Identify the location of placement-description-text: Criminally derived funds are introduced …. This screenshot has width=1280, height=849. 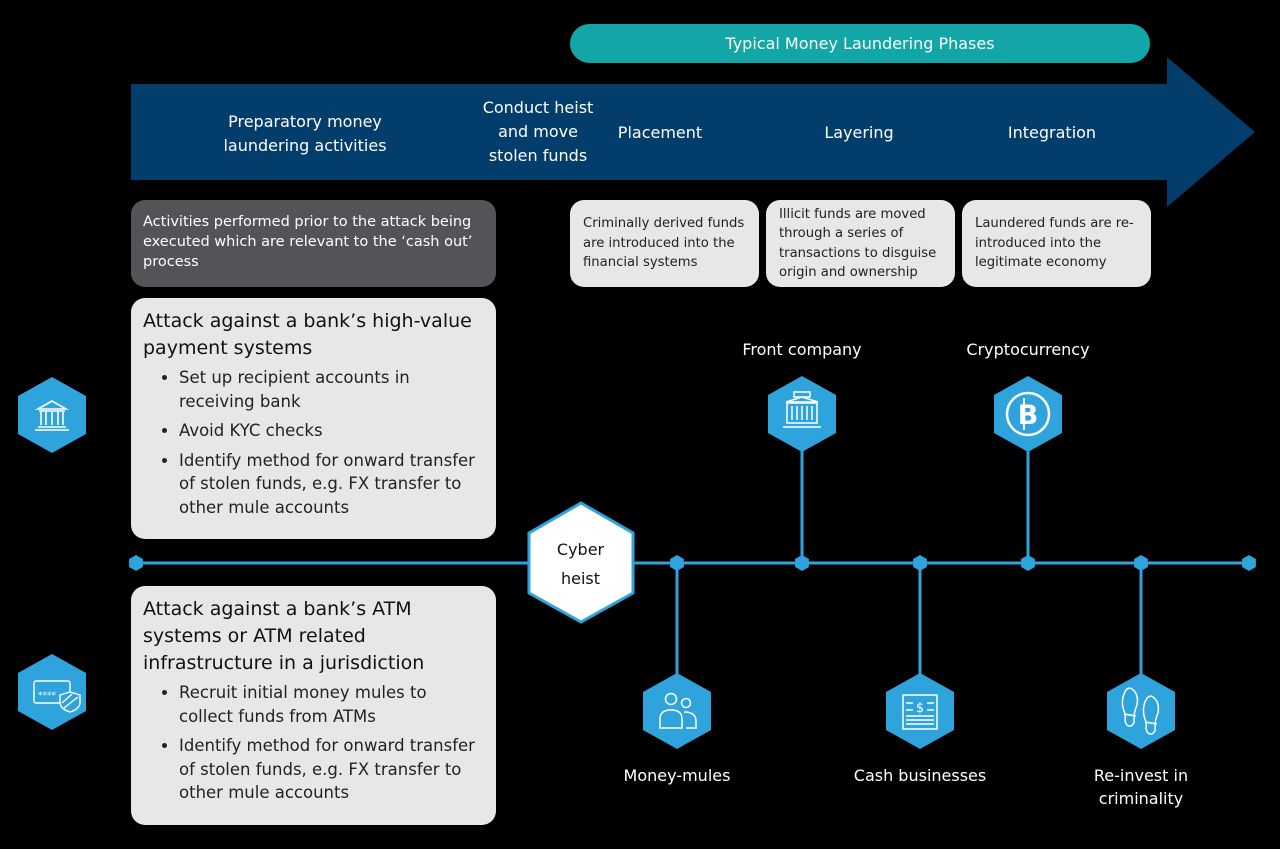
(664, 243).